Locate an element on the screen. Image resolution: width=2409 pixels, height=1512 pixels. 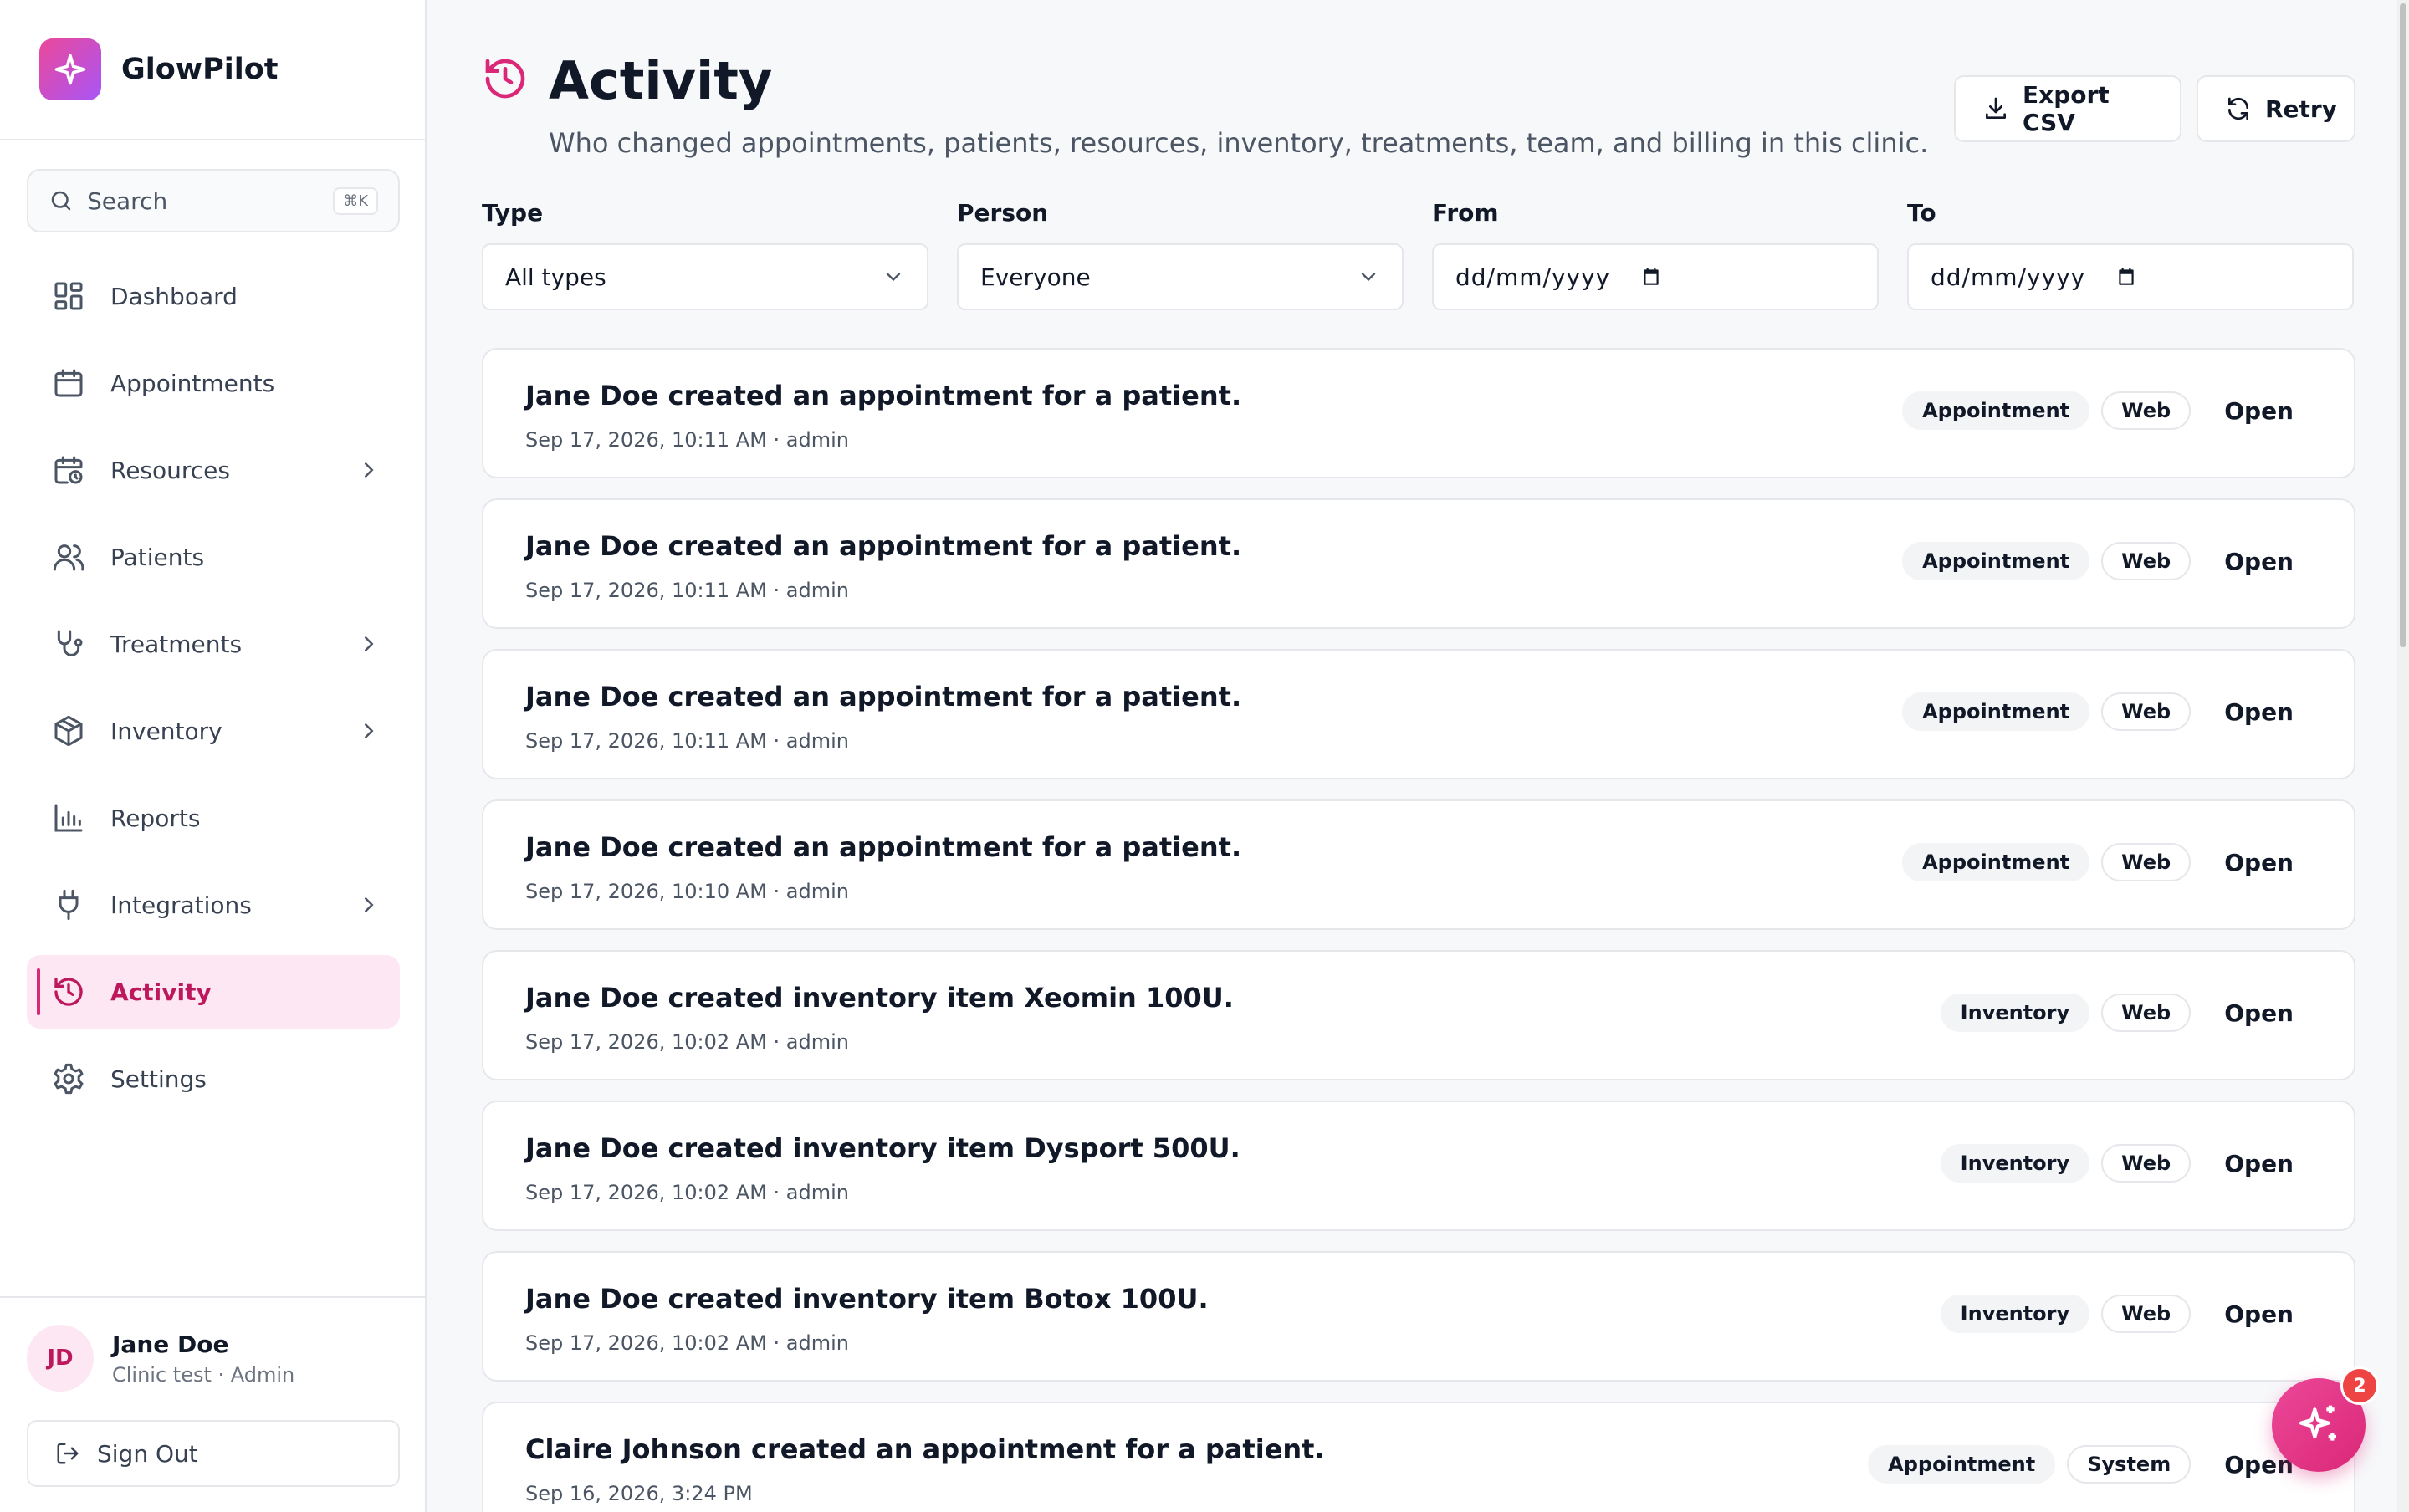
source-badge: System is located at coordinates (2129, 1464).